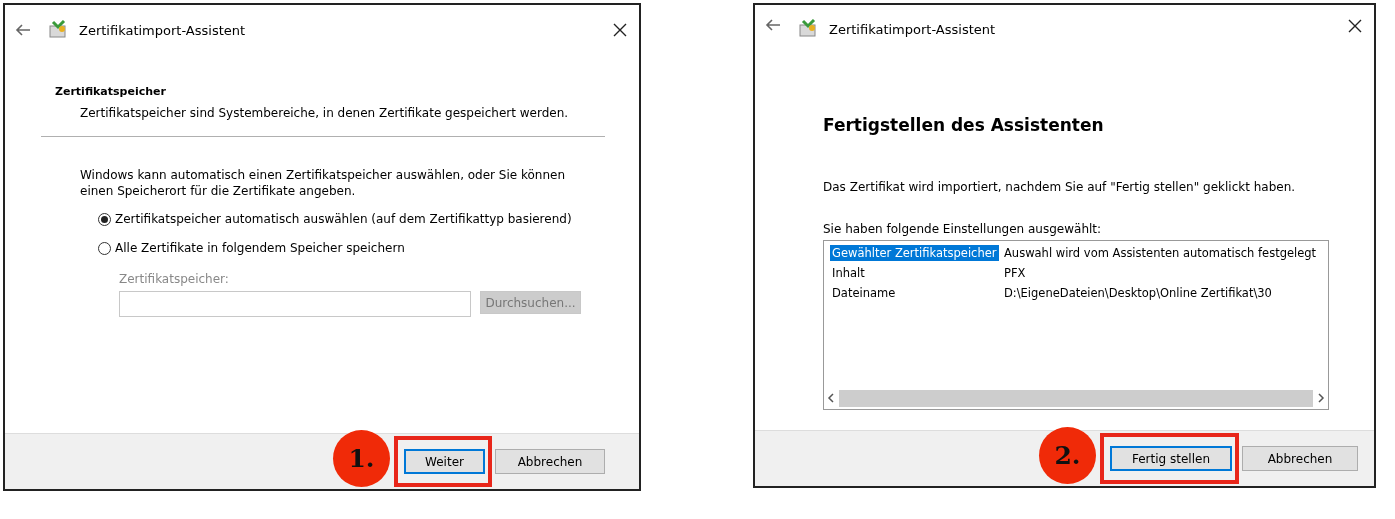  Describe the element at coordinates (848, 272) in the screenshot. I see `setting-name: Inhalt` at that location.